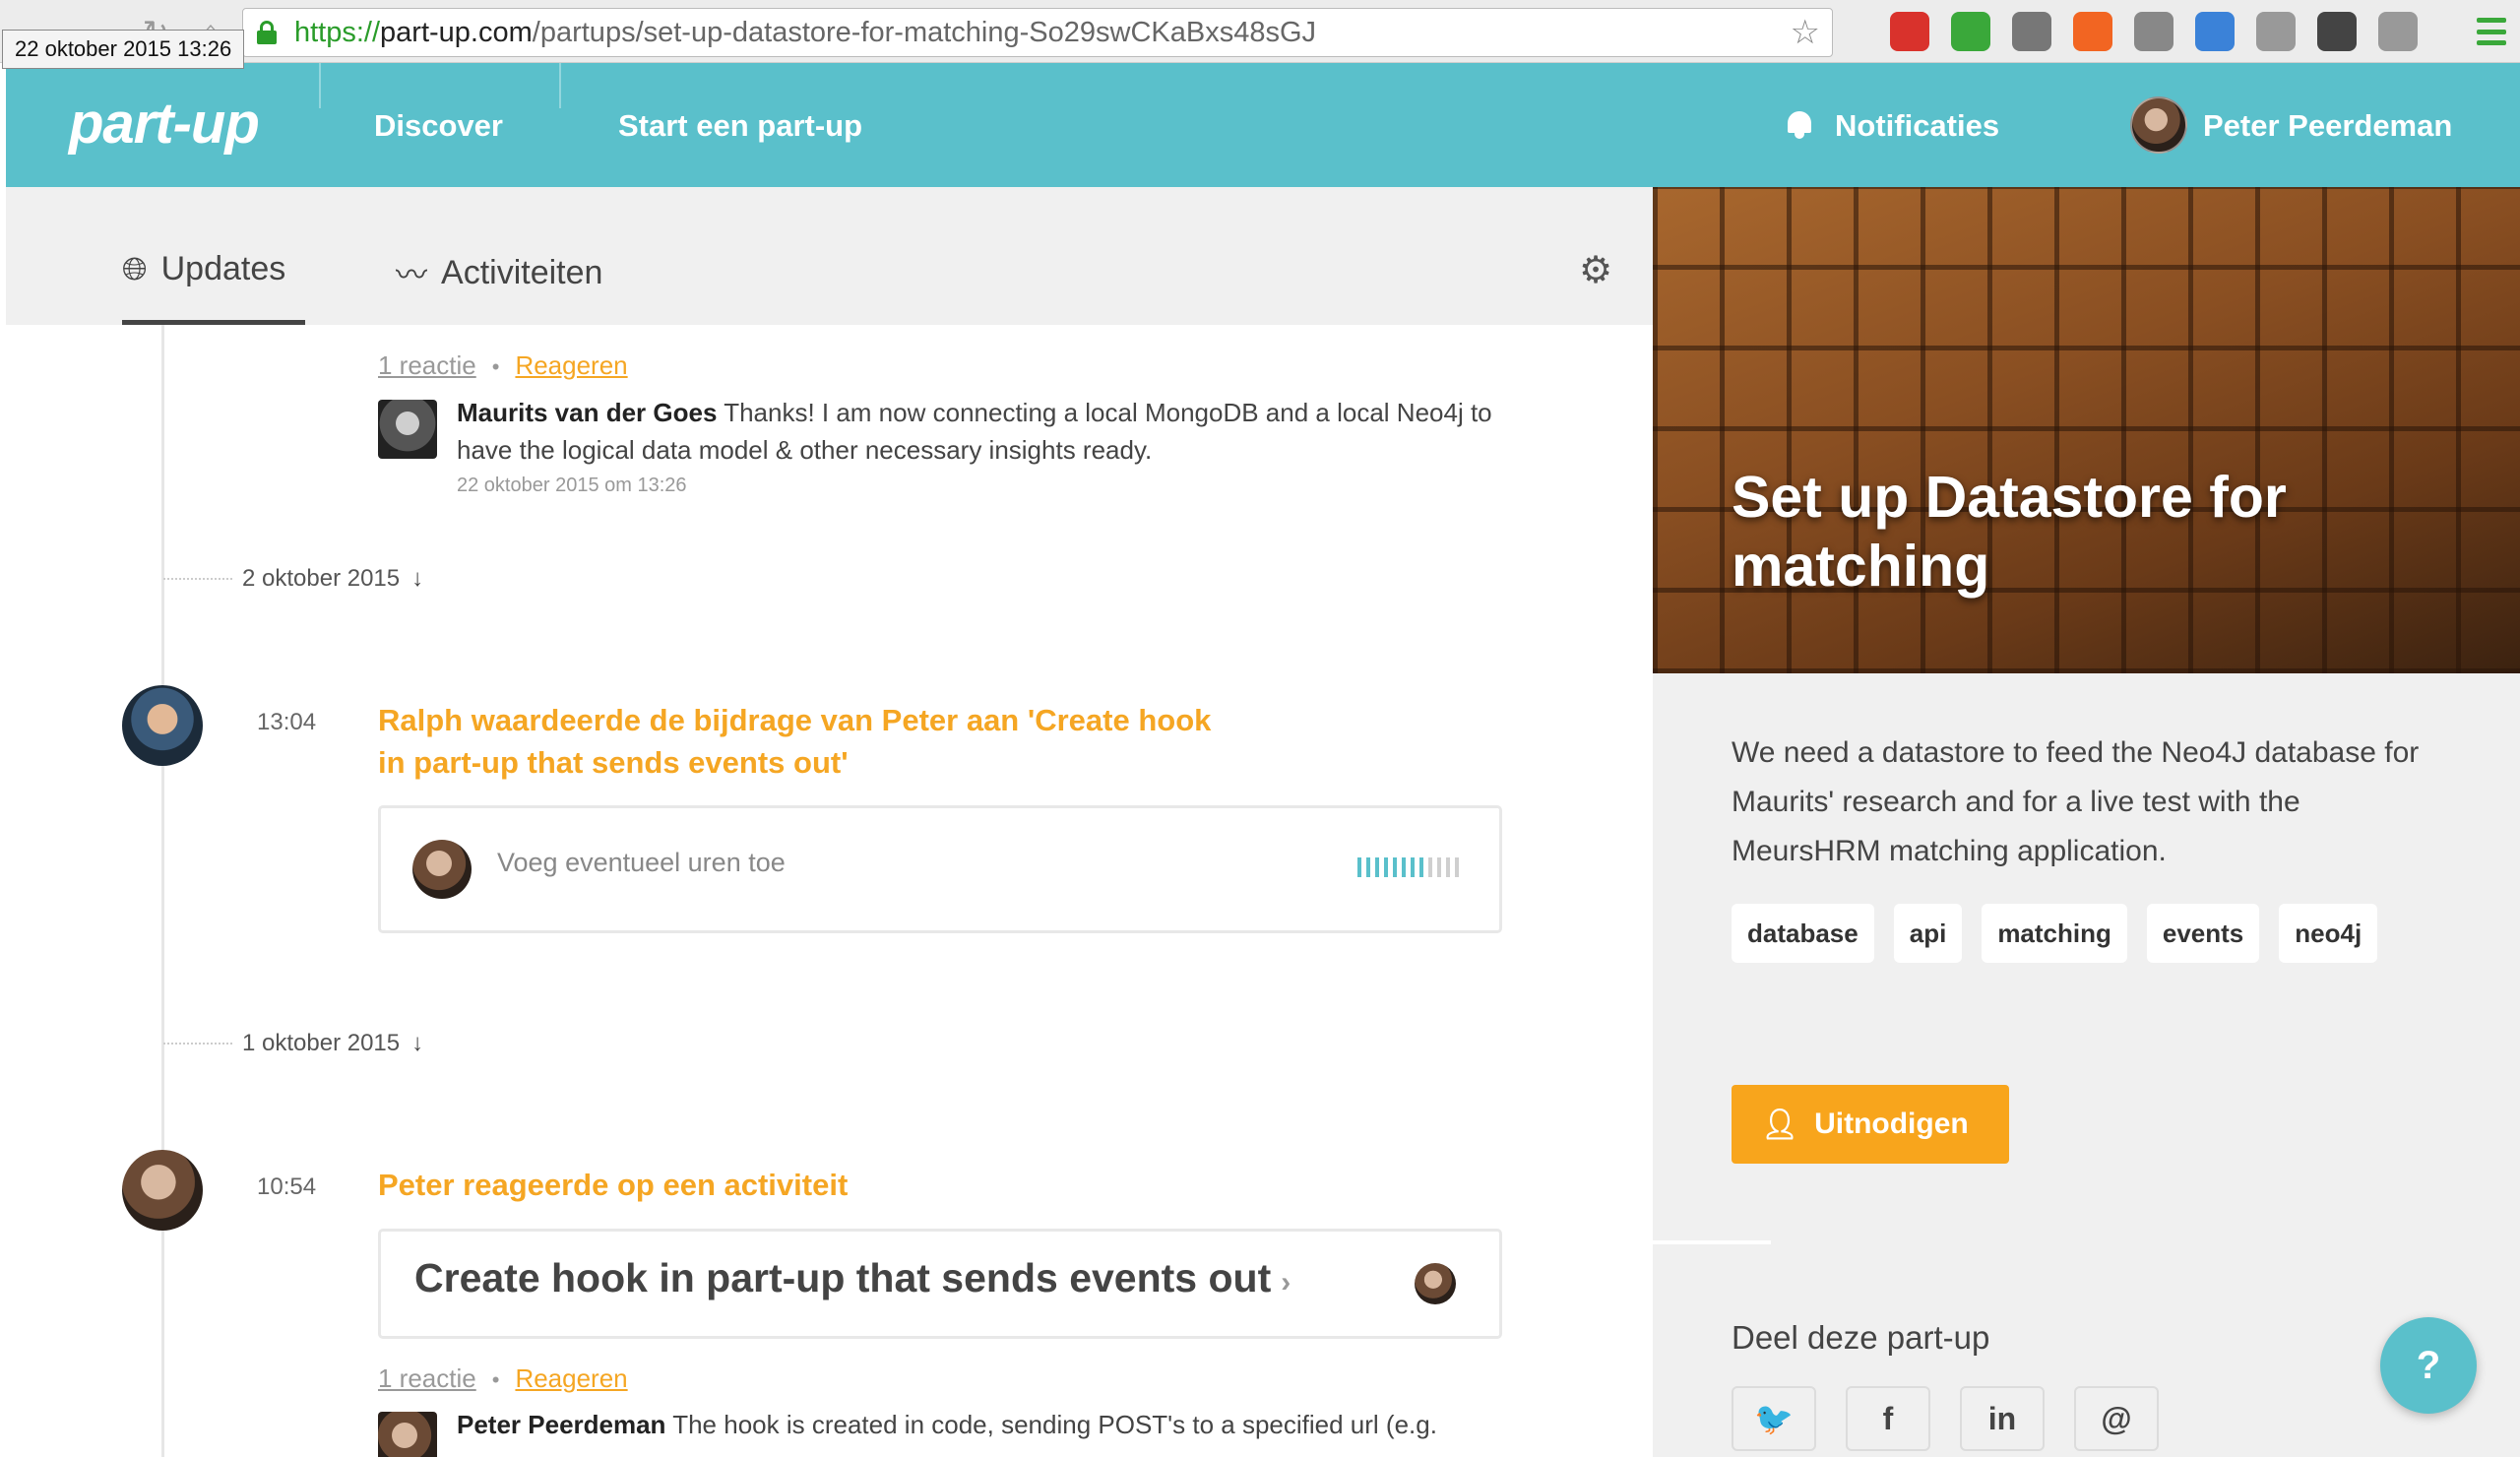 Image resolution: width=2520 pixels, height=1457 pixels. Describe the element at coordinates (641, 863) in the screenshot. I see `hours-input: Voeg eventueel uren toe` at that location.